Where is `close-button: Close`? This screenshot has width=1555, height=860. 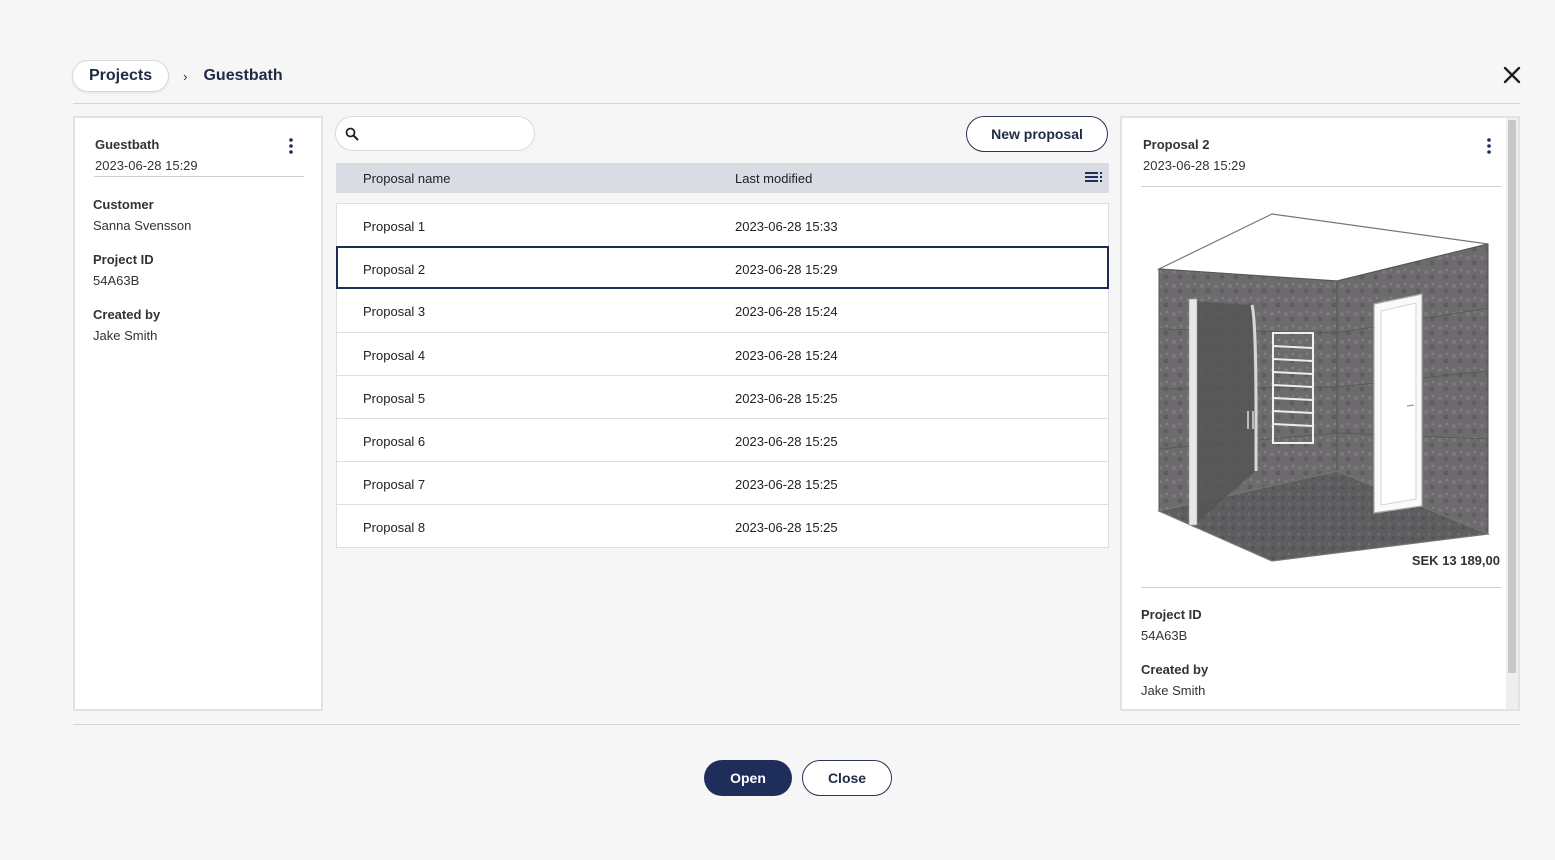
close-button: Close is located at coordinates (847, 778).